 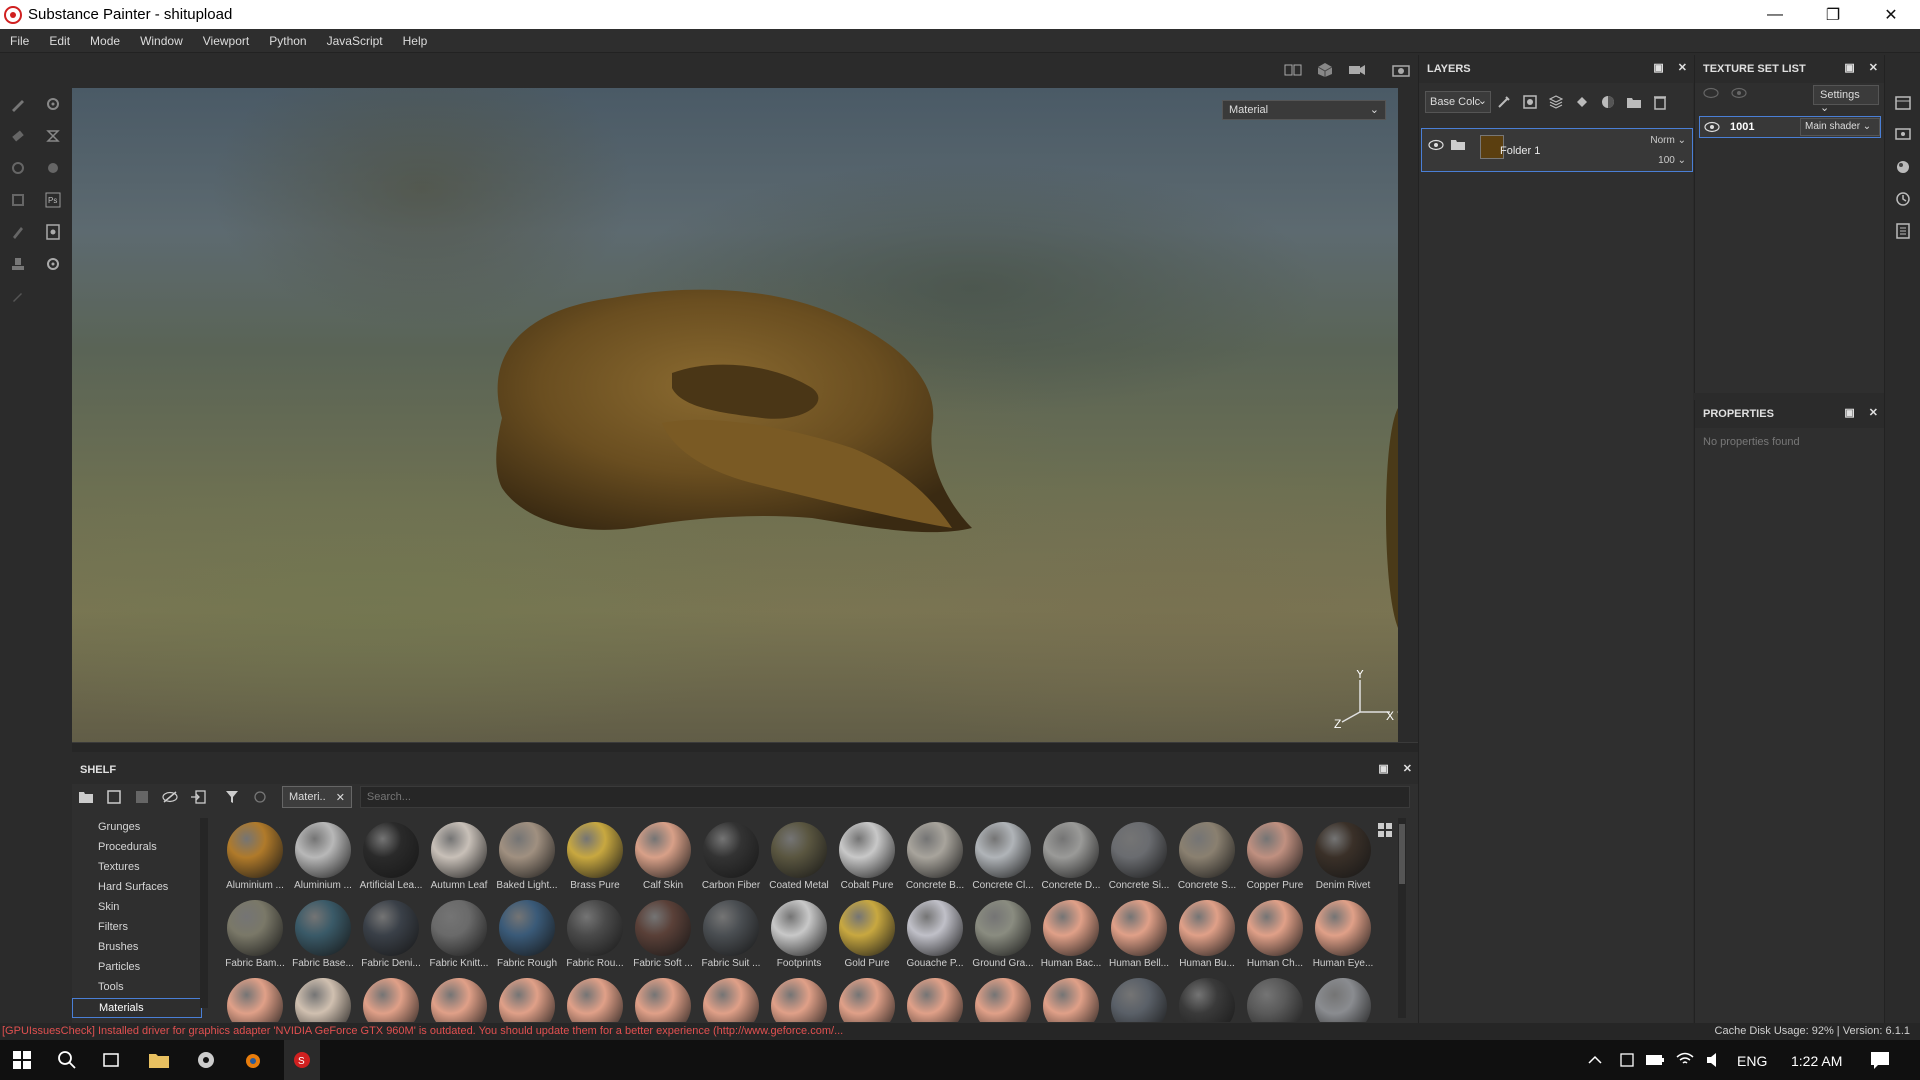 What do you see at coordinates (67, 1060) in the screenshot?
I see `search-icon` at bounding box center [67, 1060].